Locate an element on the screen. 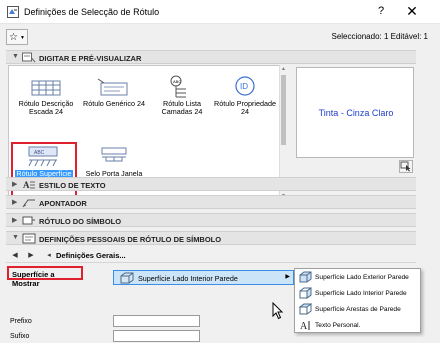 The width and height of the screenshot is (440, 343). property-label-icon: ID is located at coordinates (245, 86).